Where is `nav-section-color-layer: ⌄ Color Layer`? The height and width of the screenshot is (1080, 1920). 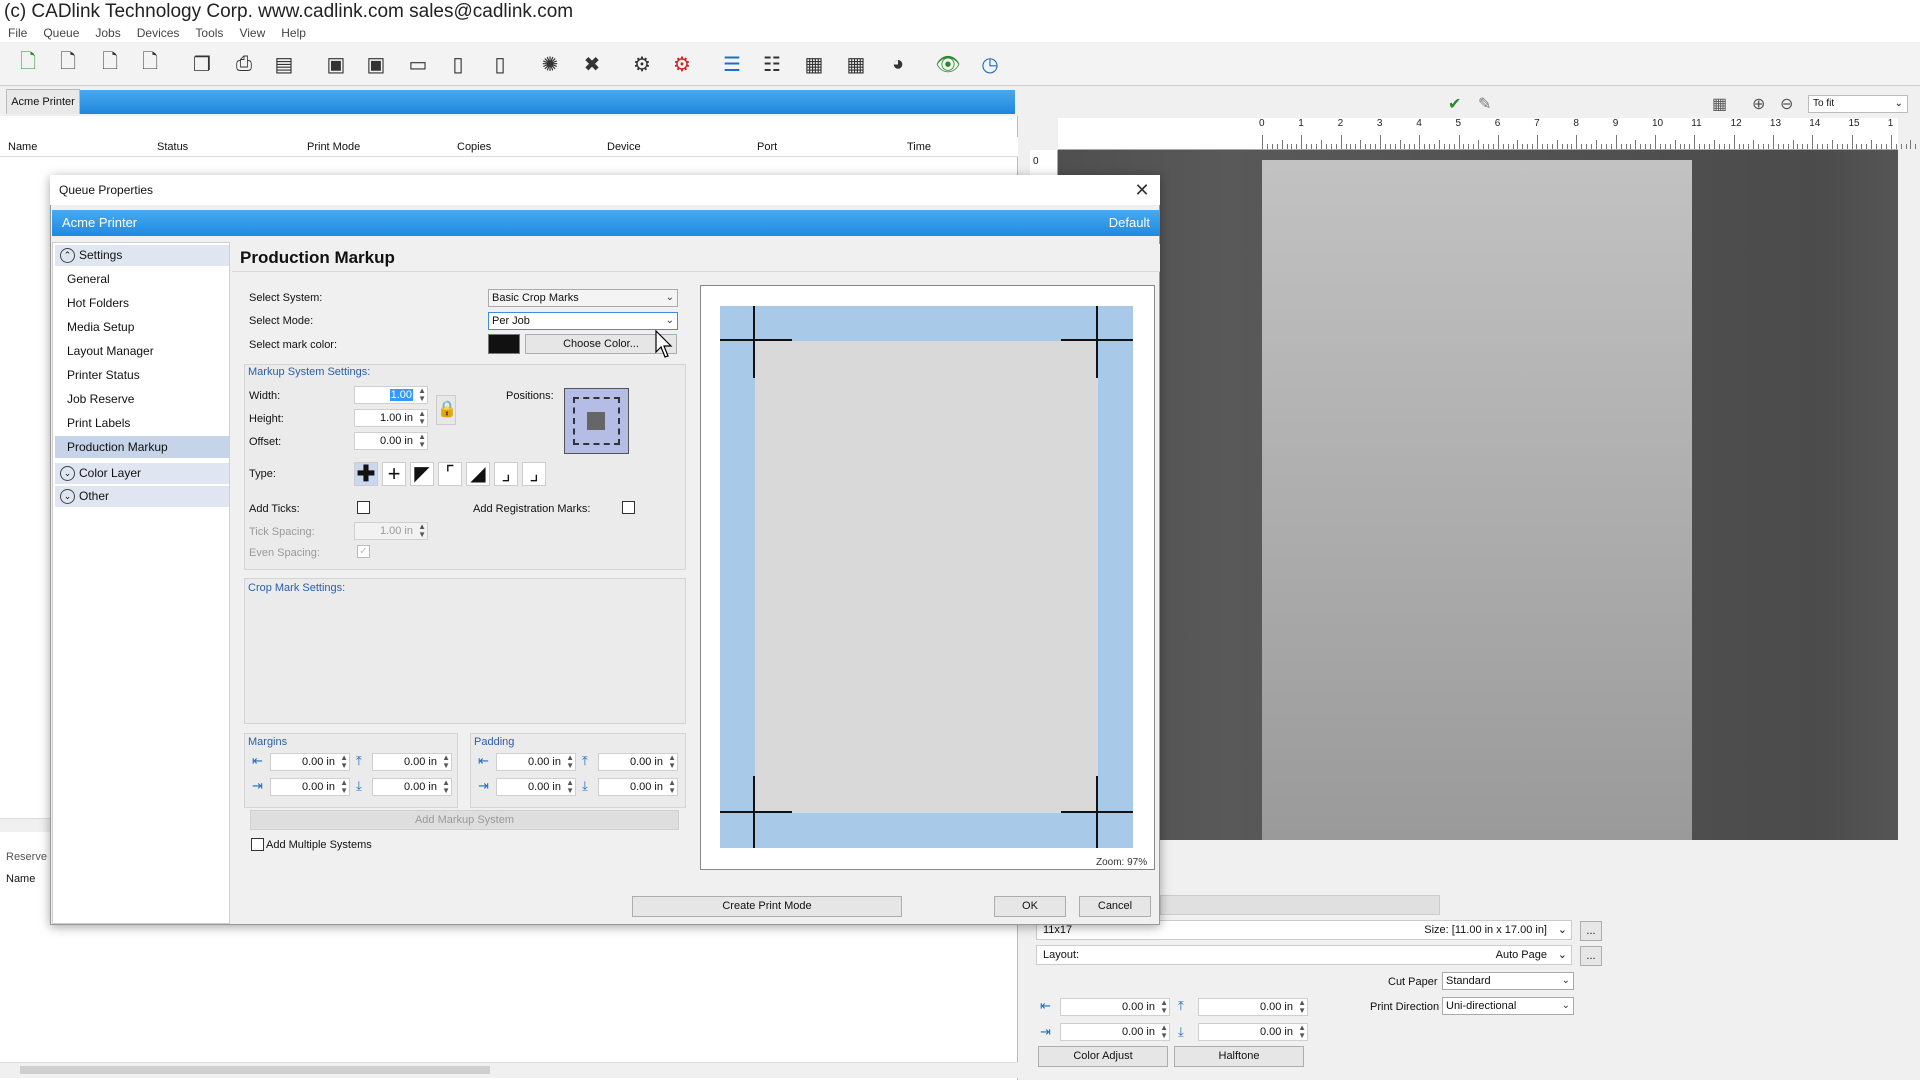 nav-section-color-layer: ⌄ Color Layer is located at coordinates (142, 473).